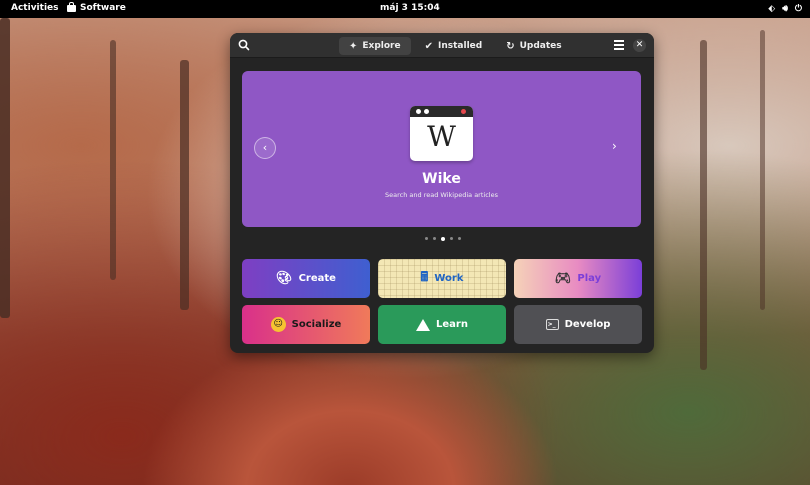  What do you see at coordinates (798, 9) in the screenshot?
I see `power-icon: ⏻` at bounding box center [798, 9].